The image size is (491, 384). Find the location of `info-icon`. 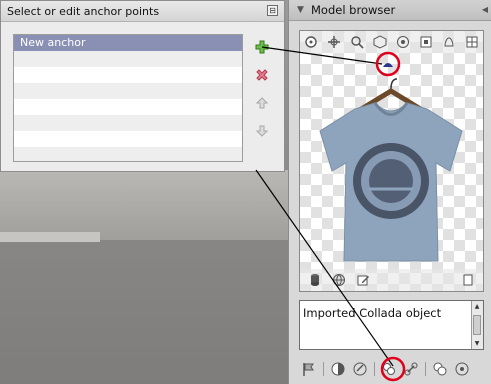

info-icon is located at coordinates (462, 369).